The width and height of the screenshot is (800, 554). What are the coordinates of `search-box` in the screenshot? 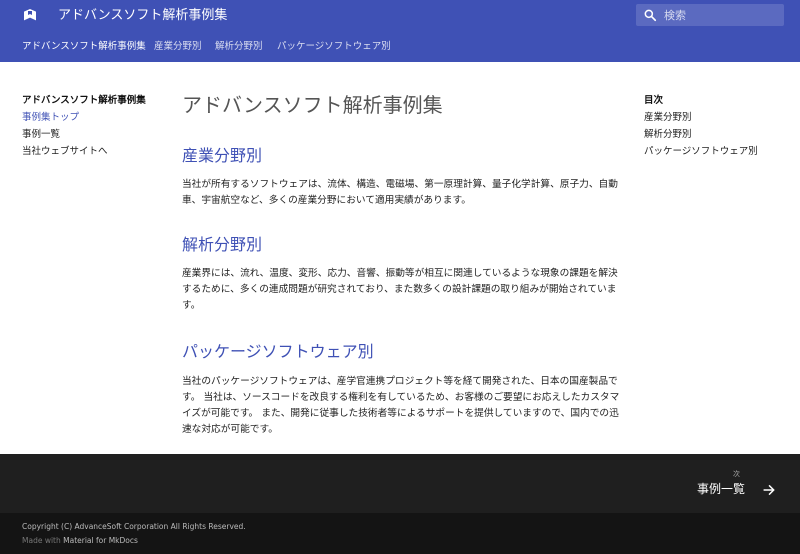 It's located at (710, 15).